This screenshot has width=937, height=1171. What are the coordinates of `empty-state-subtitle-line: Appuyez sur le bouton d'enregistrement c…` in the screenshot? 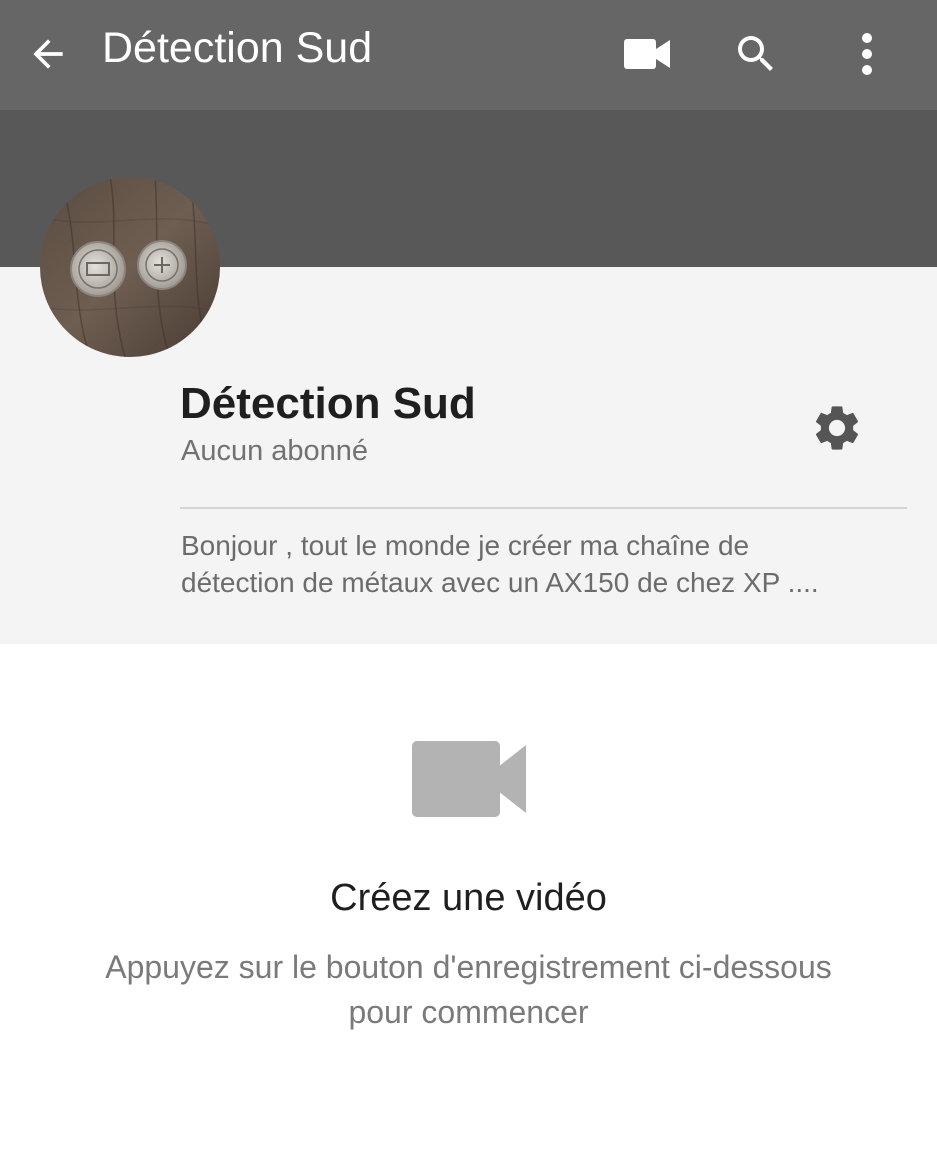 It's located at (468, 967).